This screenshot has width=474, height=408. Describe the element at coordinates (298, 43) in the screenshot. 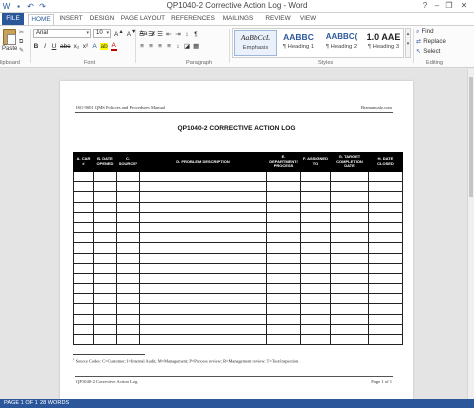

I see `style-heading-1: AABBC ¶ Heading 1` at that location.